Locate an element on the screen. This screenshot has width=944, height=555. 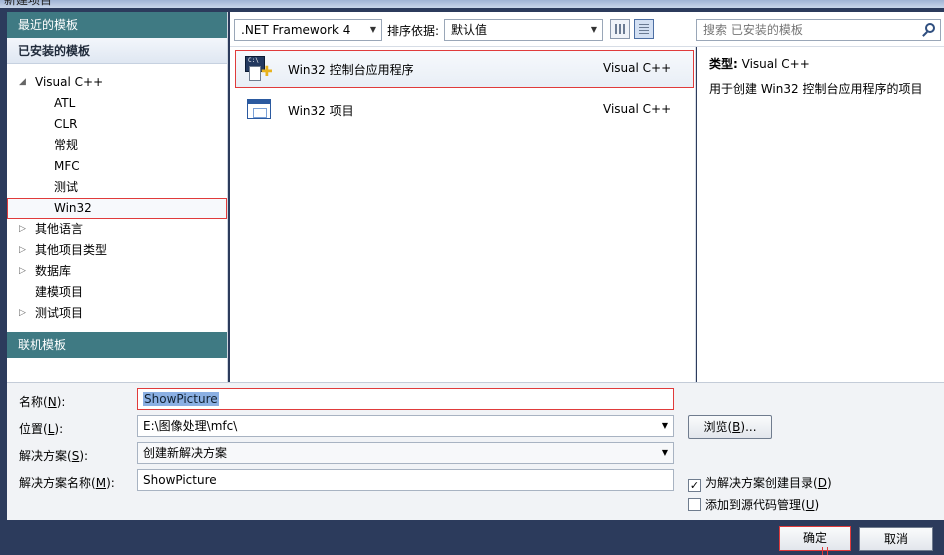
list-view-button is located at coordinates (644, 29).